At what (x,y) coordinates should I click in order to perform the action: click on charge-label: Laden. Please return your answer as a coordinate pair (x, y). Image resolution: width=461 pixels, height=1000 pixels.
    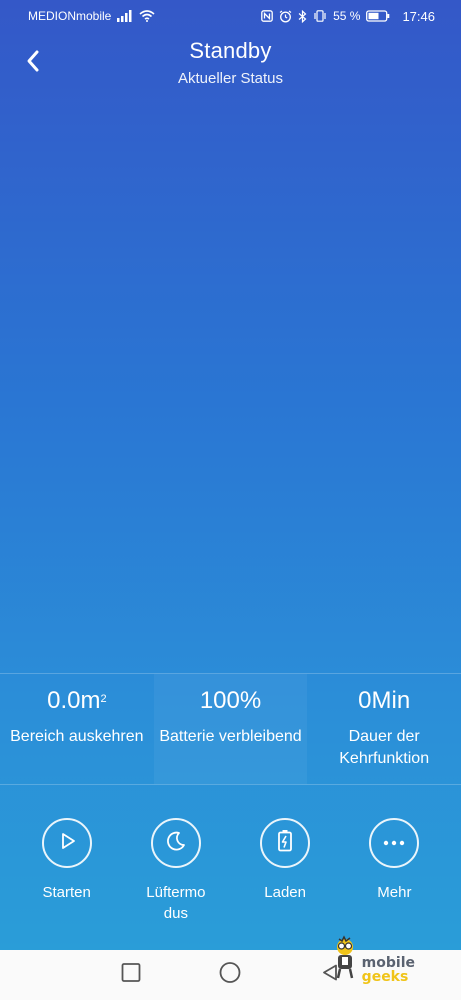
    Looking at the image, I should click on (285, 892).